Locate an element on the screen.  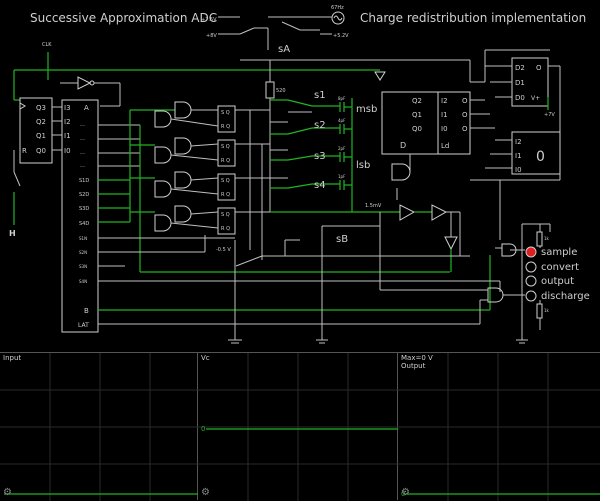
status-convert-label: convert is located at coordinates (560, 267).